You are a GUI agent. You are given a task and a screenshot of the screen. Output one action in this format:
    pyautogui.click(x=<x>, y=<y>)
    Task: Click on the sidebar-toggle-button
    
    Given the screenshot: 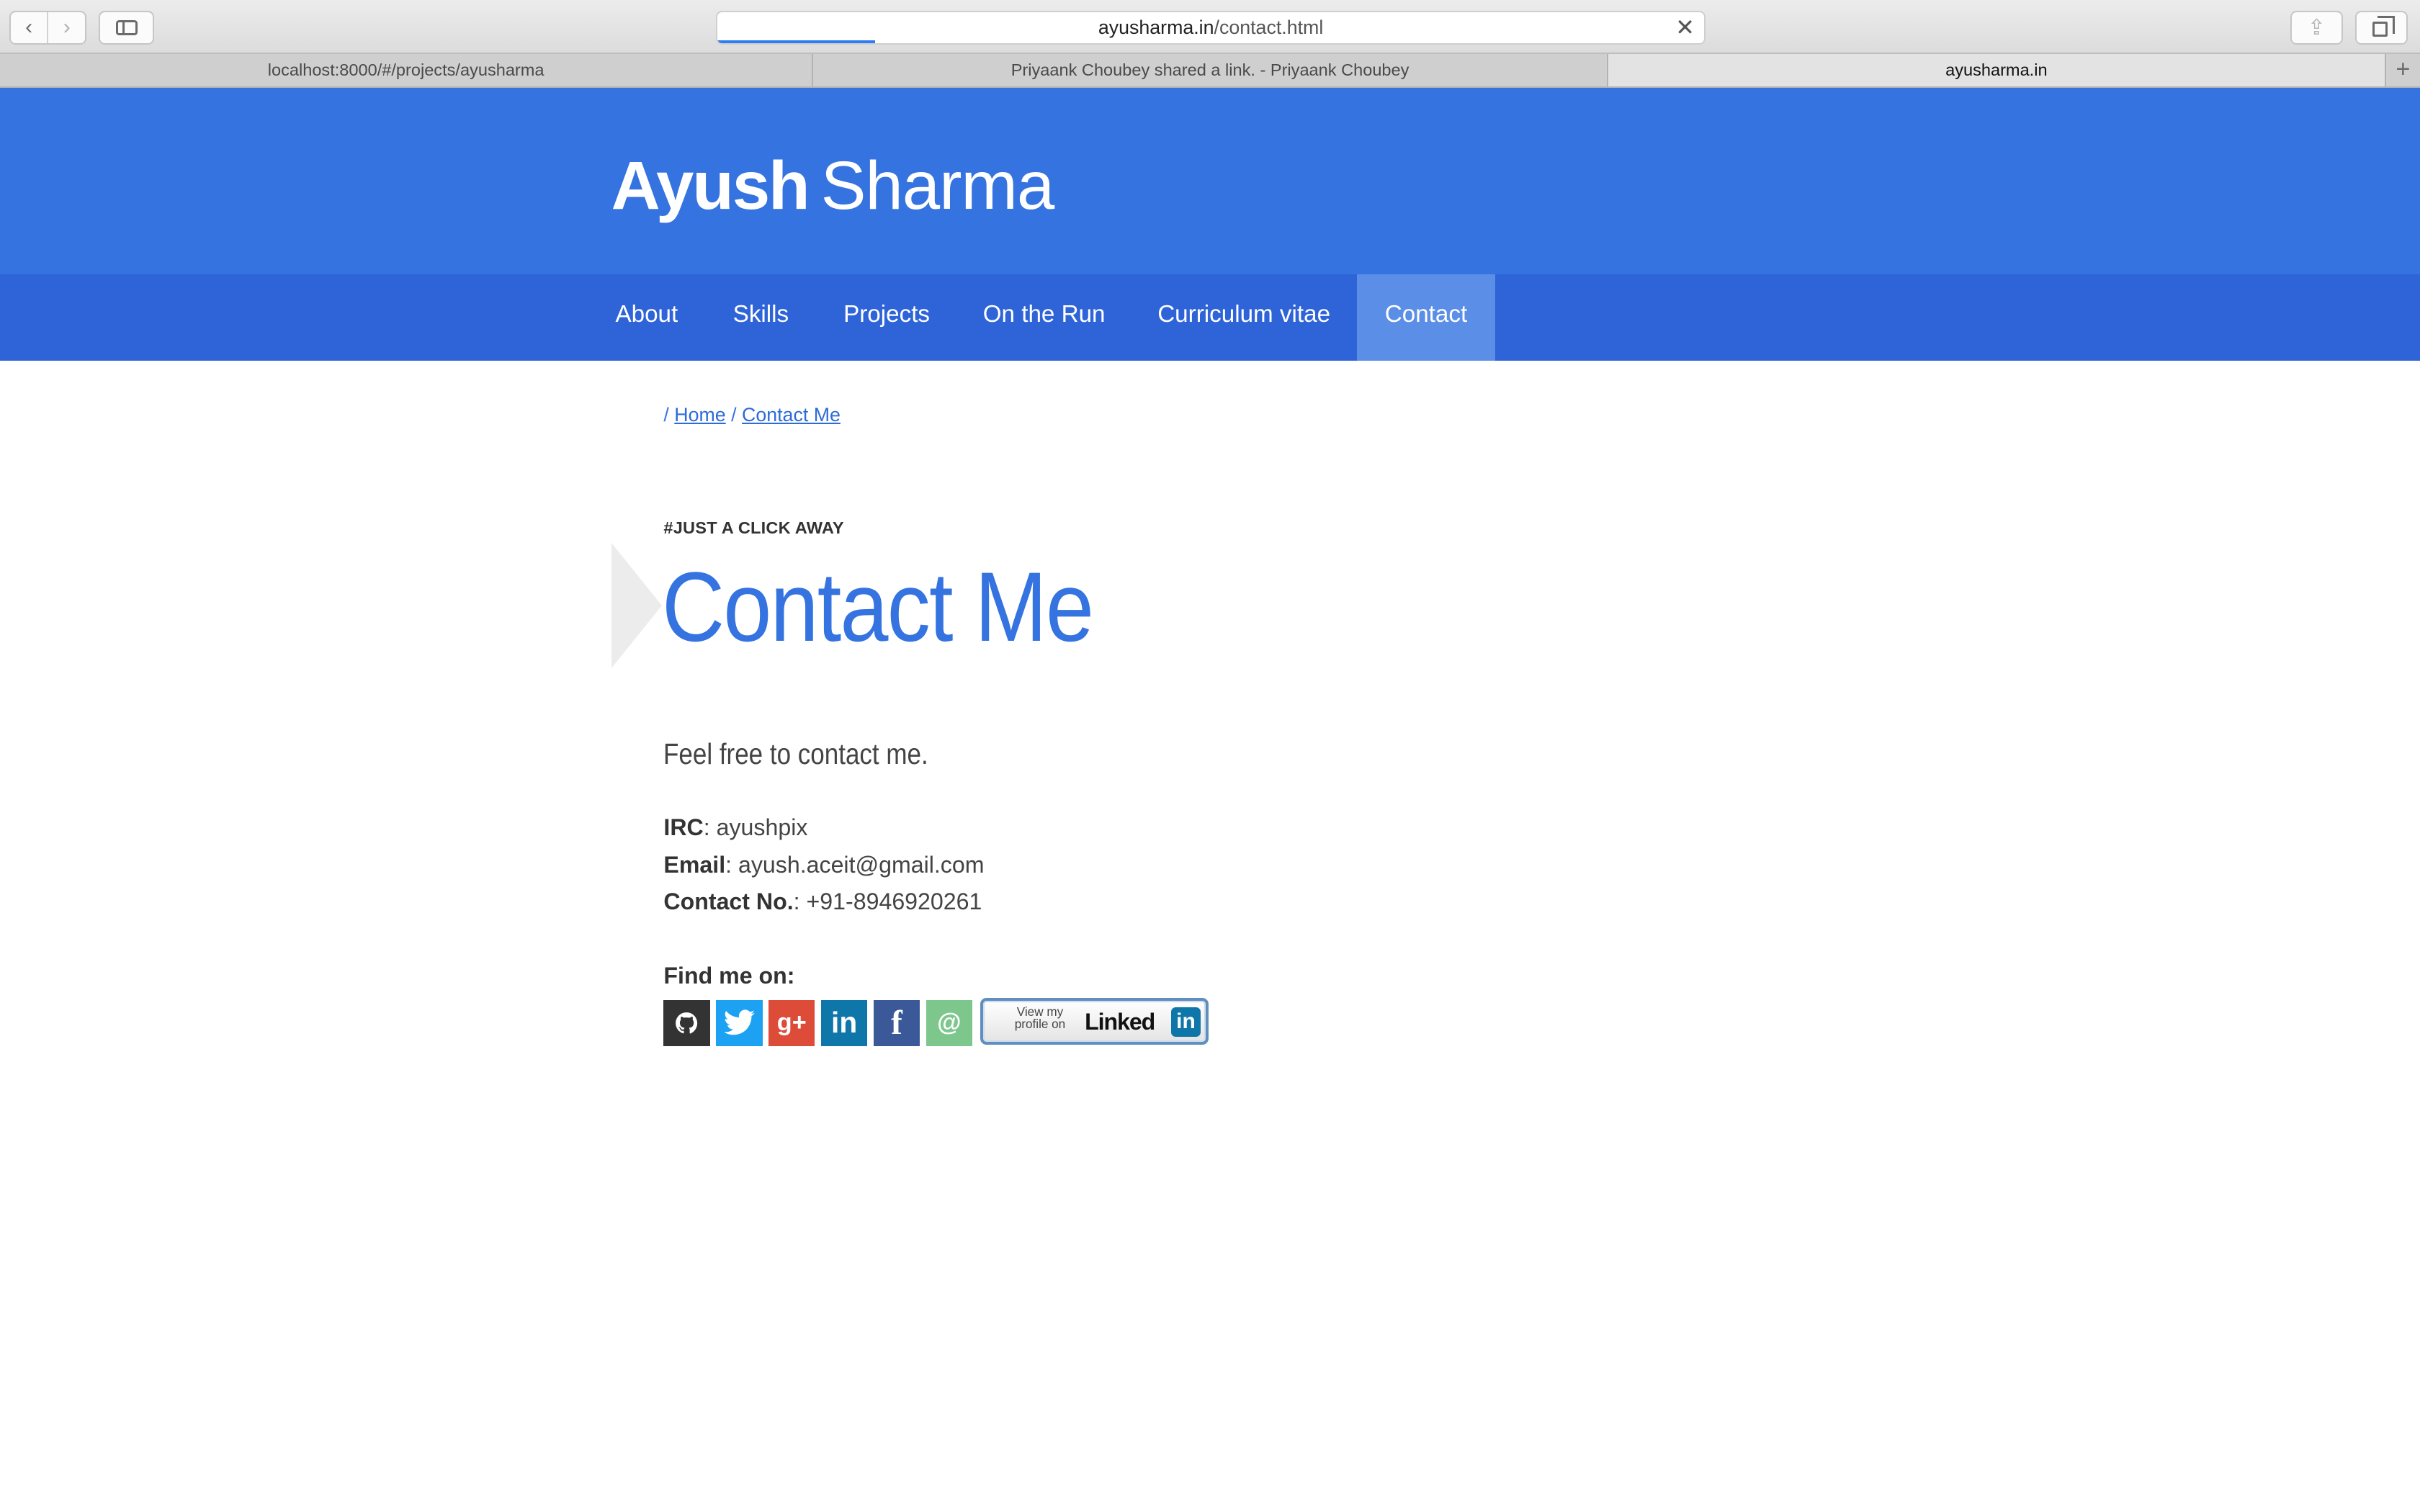 What is the action you would take?
    pyautogui.click(x=127, y=28)
    